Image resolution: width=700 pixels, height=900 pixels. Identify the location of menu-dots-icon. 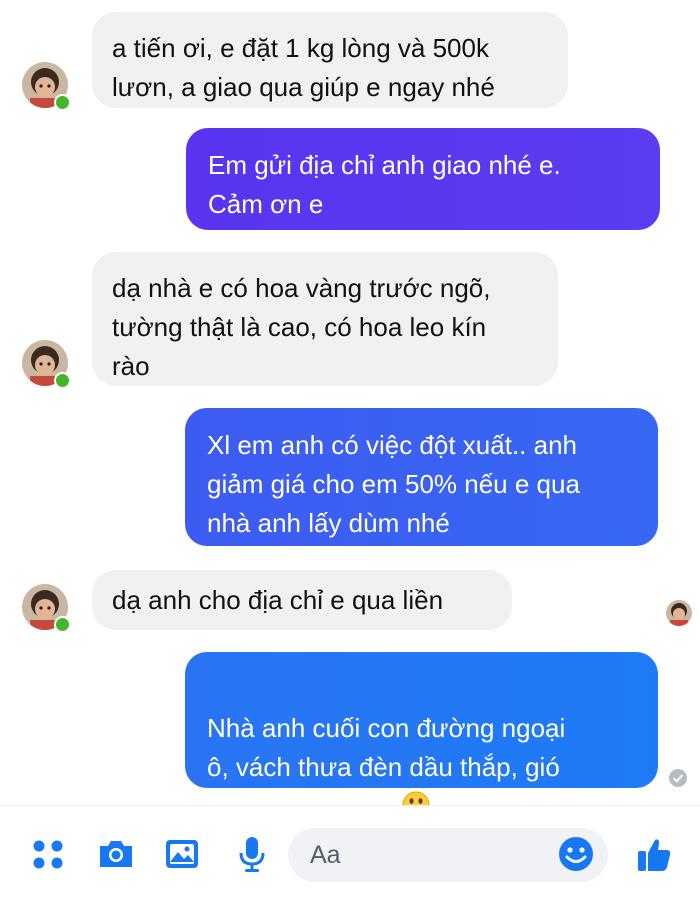
(48, 854).